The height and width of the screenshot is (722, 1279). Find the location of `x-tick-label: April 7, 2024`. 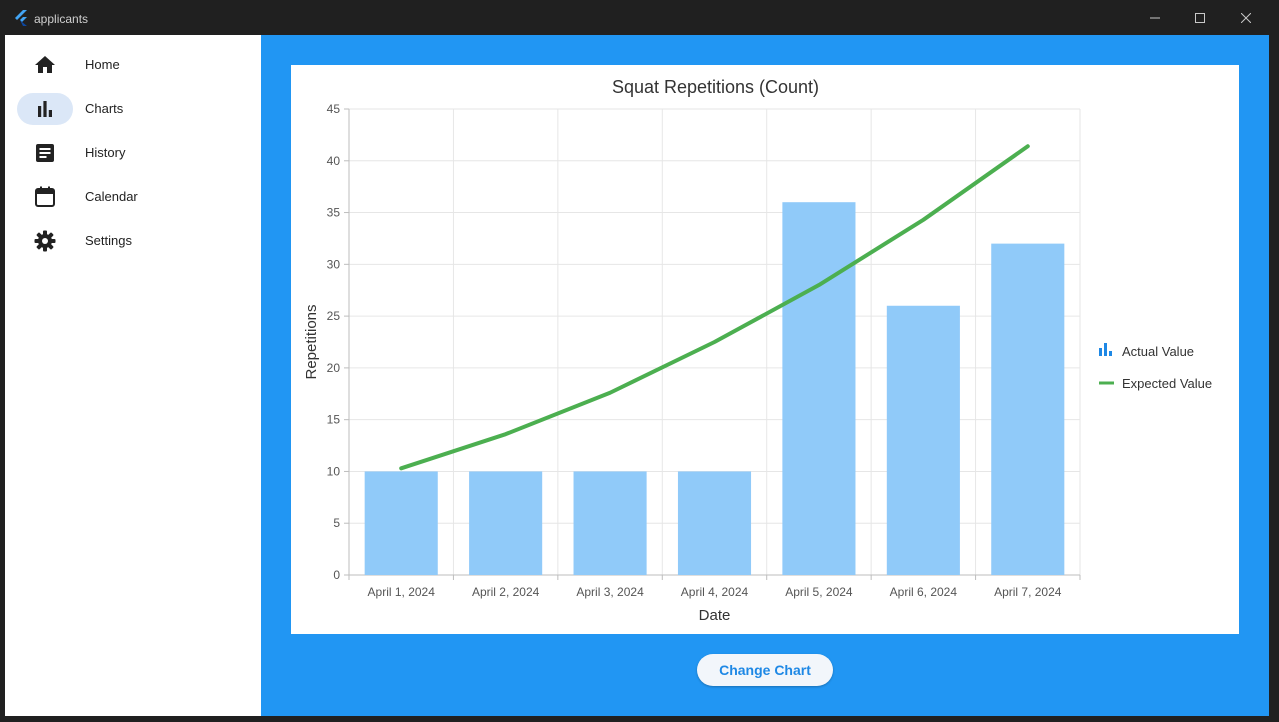

x-tick-label: April 7, 2024 is located at coordinates (1028, 592).